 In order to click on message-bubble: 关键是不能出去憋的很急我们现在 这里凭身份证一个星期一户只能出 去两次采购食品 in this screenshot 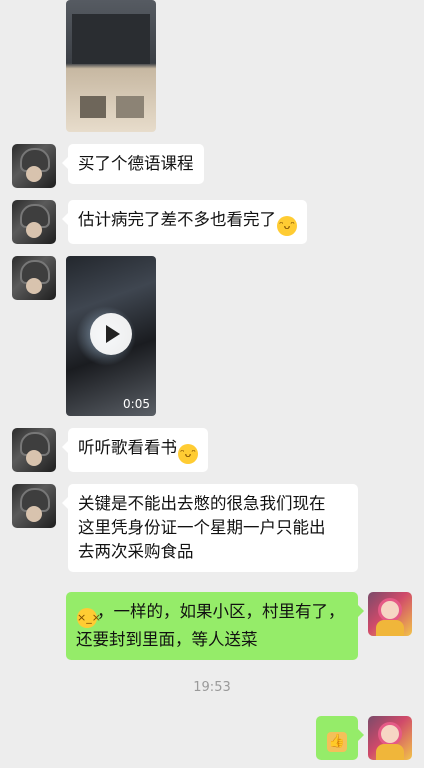, I will do `click(210, 528)`.